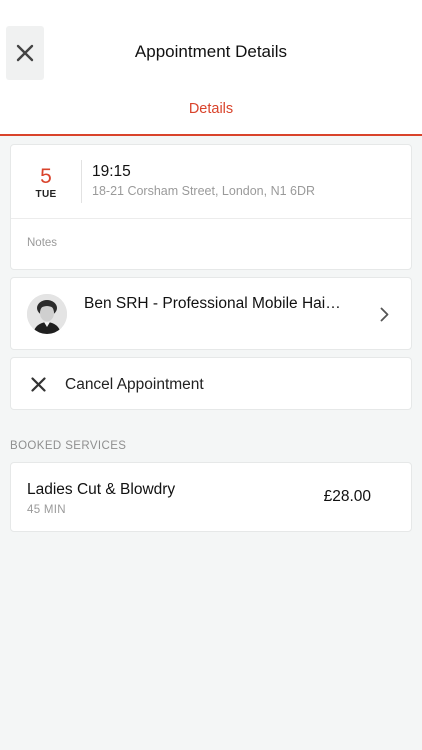  Describe the element at coordinates (42, 243) in the screenshot. I see `notes-field: Notes` at that location.